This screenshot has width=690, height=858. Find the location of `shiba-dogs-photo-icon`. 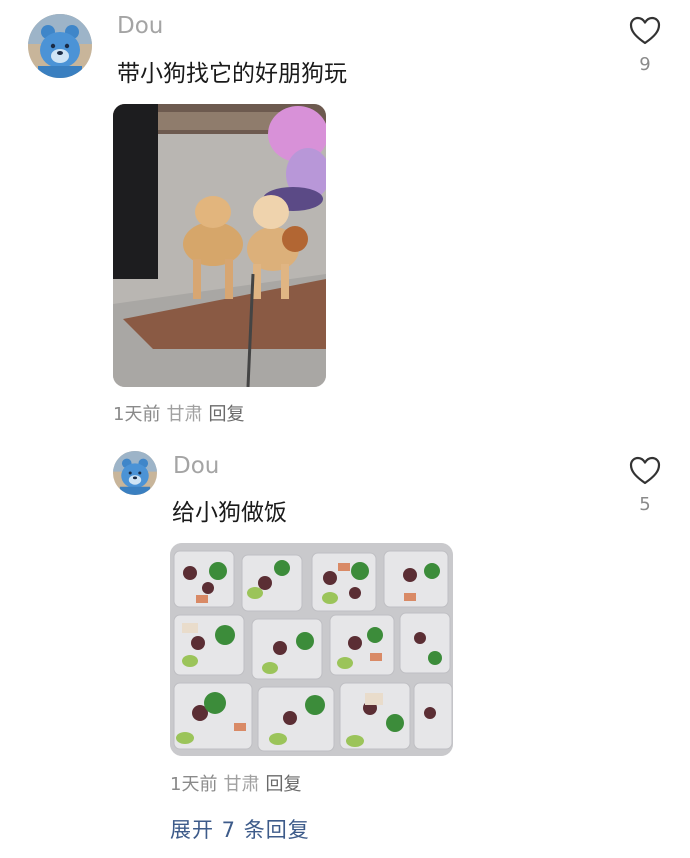

shiba-dogs-photo-icon is located at coordinates (219, 245).